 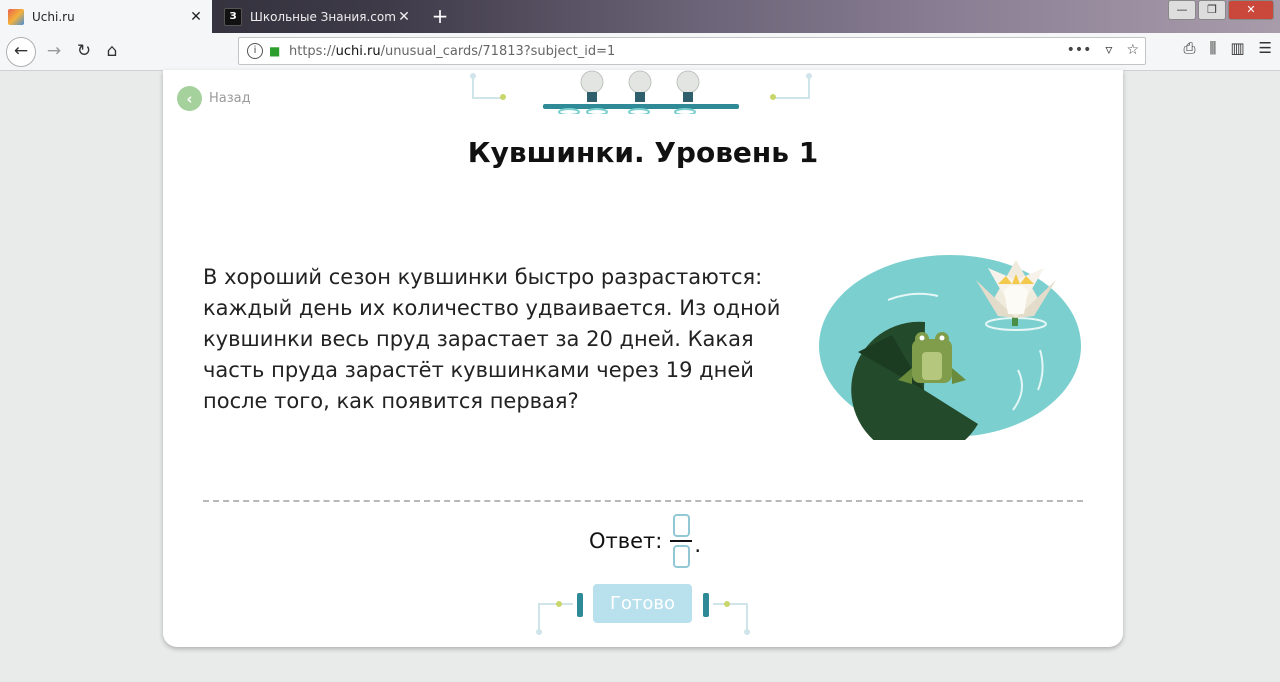 I want to click on forward-arrow-icon: →, so click(x=54, y=51).